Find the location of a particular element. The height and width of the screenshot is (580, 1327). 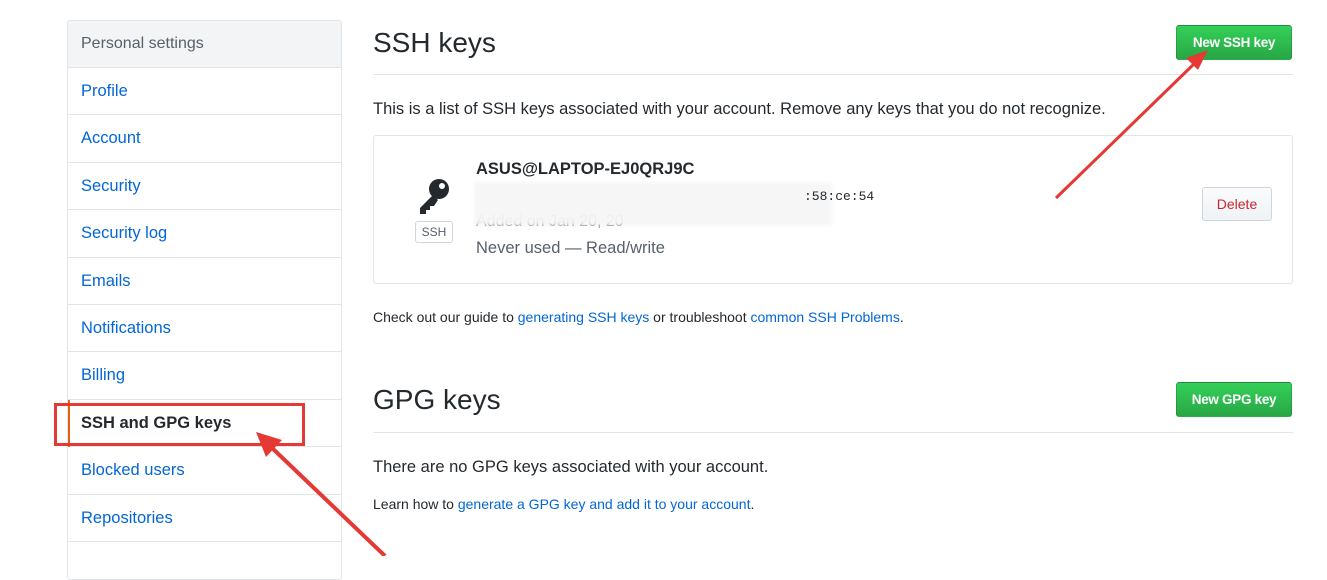

new-ssh-key-button: New SSH key is located at coordinates (1234, 42).